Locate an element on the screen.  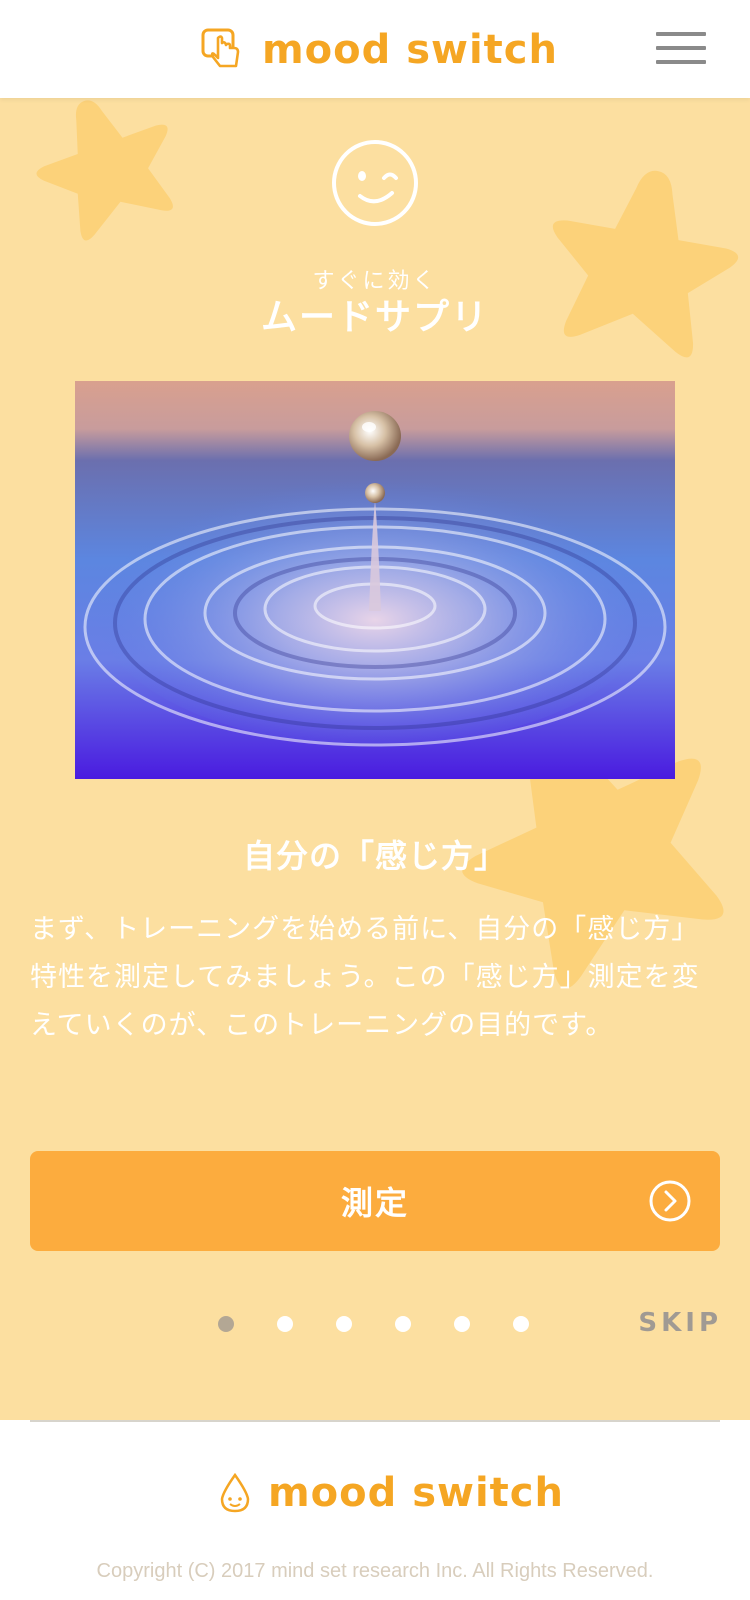
drop-face-icon is located at coordinates (235, 1492).